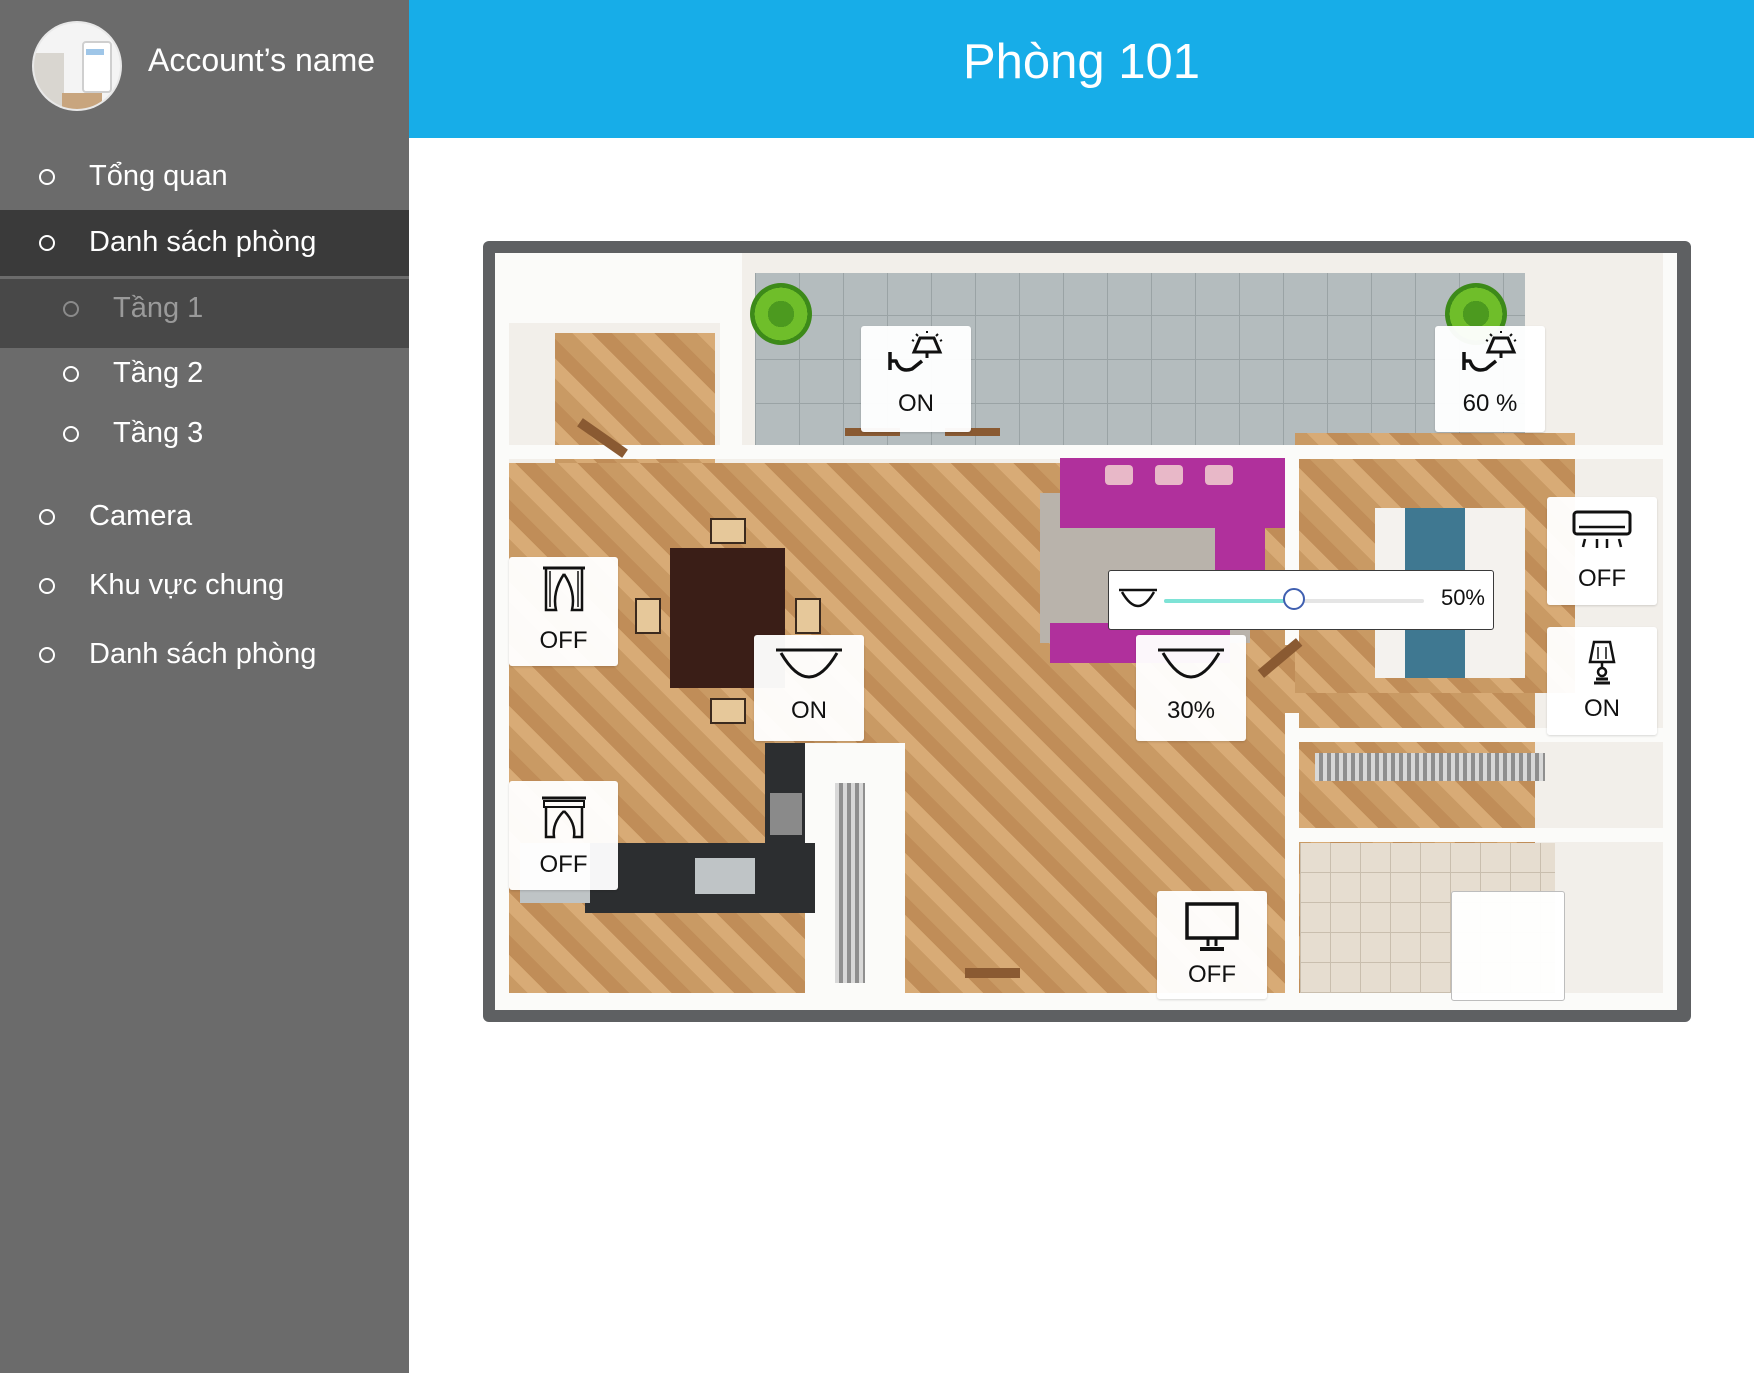  Describe the element at coordinates (1212, 926) in the screenshot. I see `monitor-icon` at that location.